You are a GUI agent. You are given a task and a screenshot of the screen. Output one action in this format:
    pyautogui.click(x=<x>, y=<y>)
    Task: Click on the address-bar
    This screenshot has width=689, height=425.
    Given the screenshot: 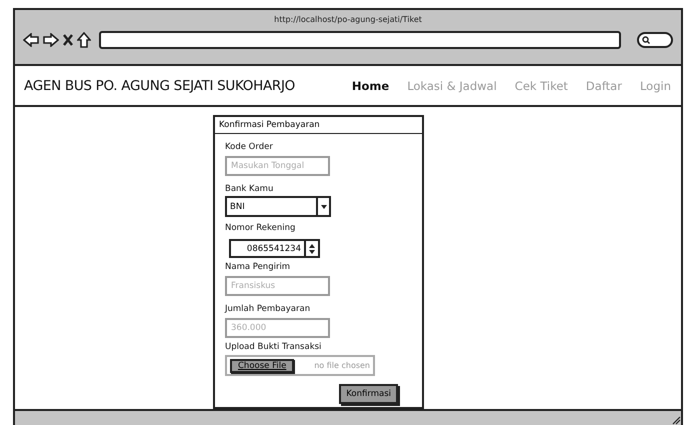 What is the action you would take?
    pyautogui.click(x=360, y=40)
    